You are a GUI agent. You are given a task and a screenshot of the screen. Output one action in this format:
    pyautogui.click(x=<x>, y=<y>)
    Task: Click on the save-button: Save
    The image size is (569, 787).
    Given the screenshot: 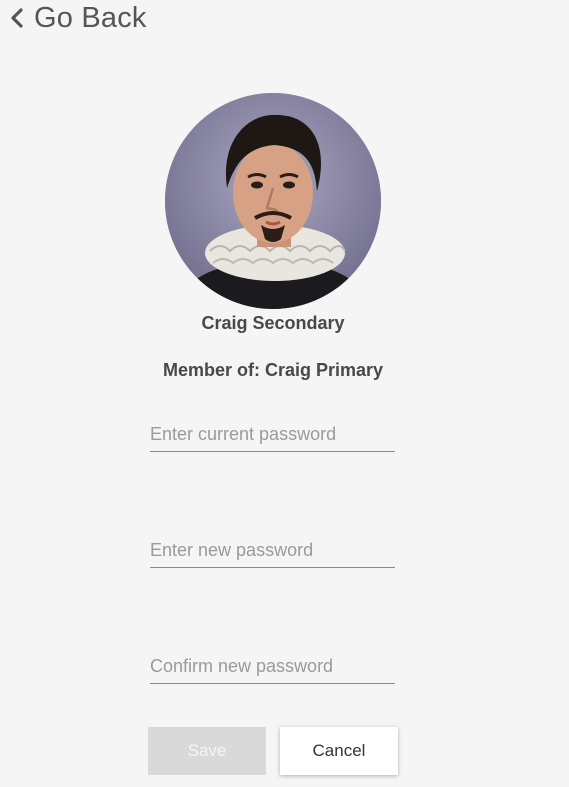 What is the action you would take?
    pyautogui.click(x=207, y=751)
    